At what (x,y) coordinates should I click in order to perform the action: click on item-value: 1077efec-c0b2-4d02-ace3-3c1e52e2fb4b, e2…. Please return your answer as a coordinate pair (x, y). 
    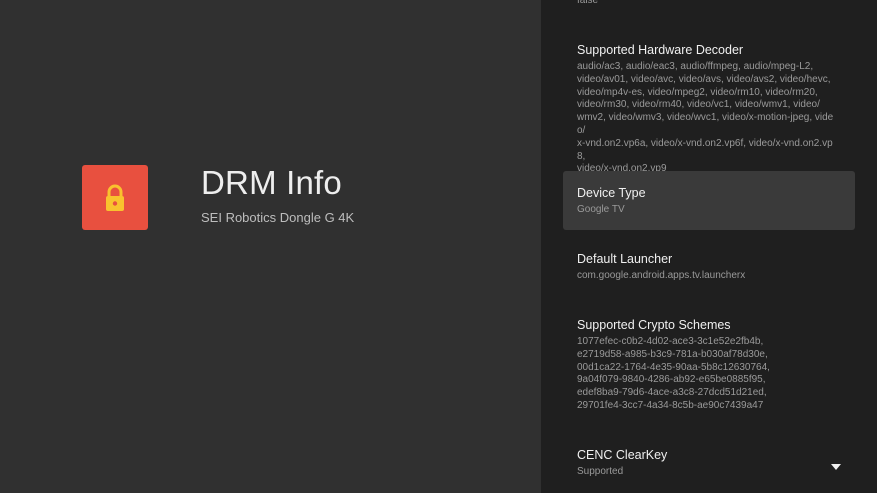
    Looking at the image, I should click on (673, 373).